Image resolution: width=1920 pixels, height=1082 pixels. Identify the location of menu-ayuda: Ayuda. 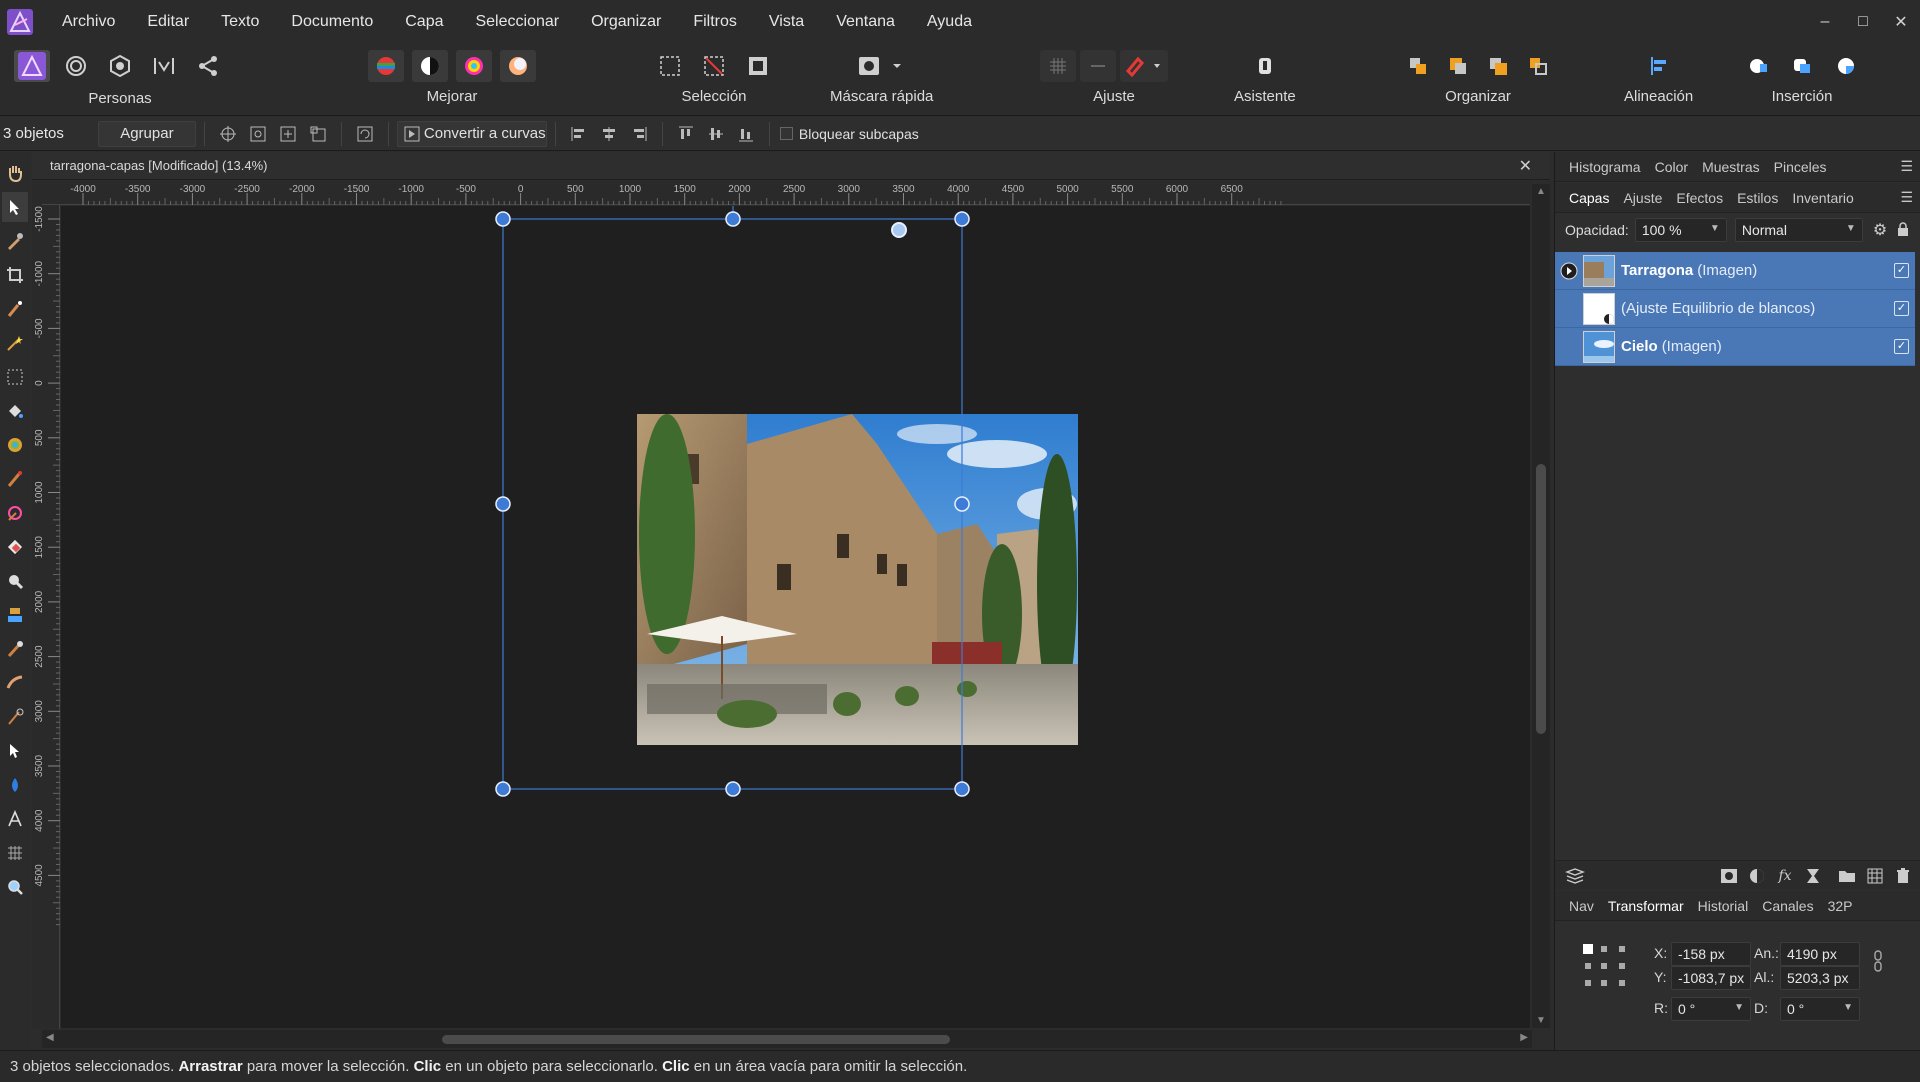
(949, 22).